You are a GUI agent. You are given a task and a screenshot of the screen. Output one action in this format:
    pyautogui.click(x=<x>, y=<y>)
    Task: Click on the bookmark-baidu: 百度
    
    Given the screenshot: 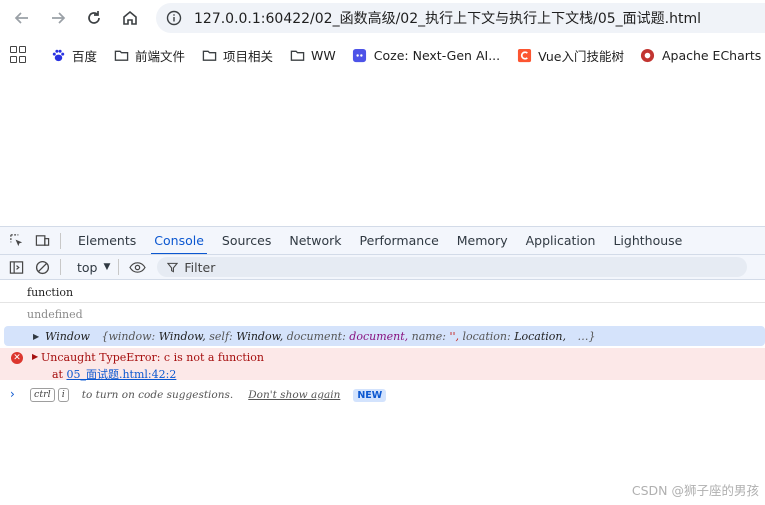 What is the action you would take?
    pyautogui.click(x=73, y=55)
    